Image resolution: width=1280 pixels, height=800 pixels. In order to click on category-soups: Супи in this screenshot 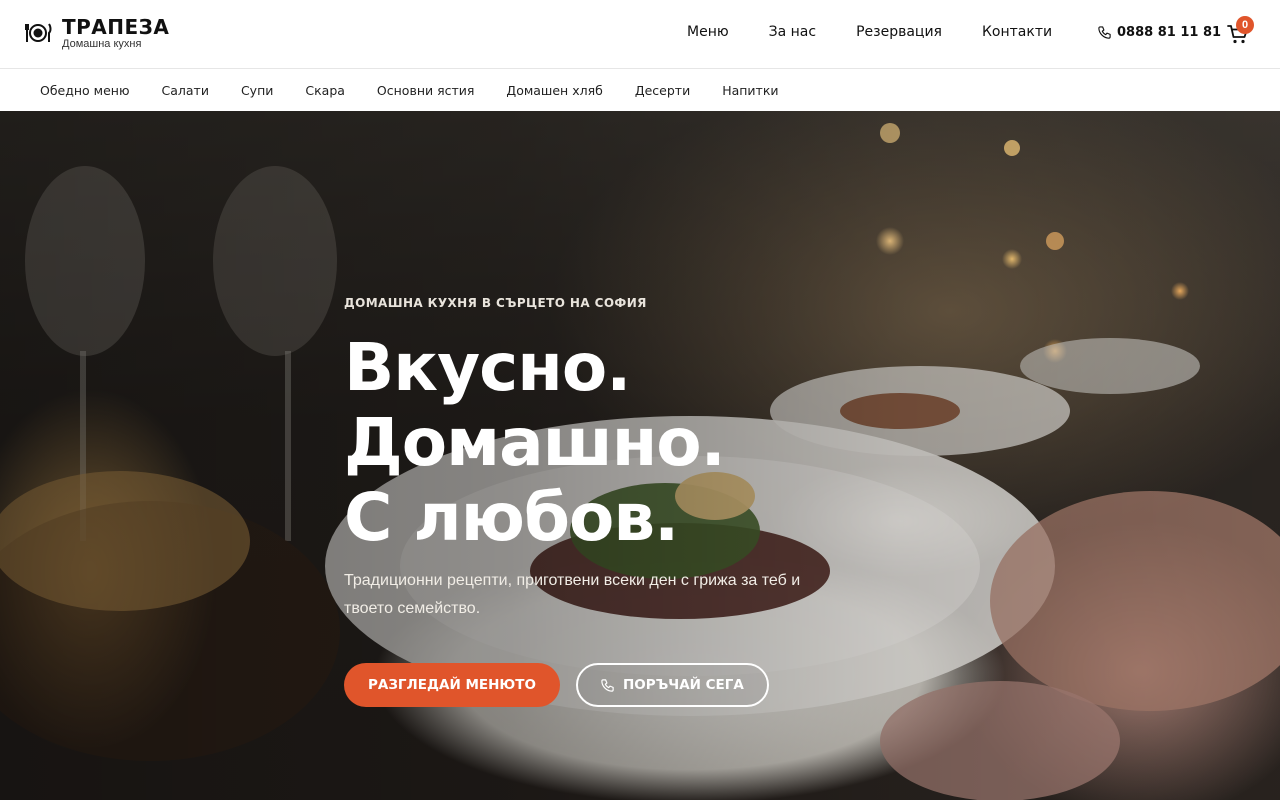, I will do `click(257, 90)`.